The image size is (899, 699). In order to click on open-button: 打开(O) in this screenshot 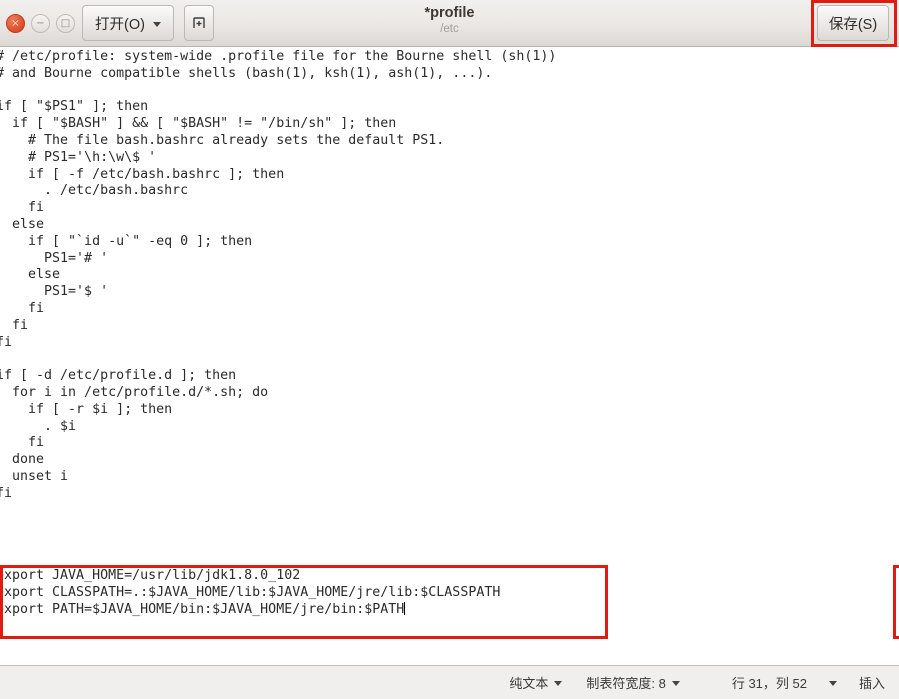, I will do `click(128, 23)`.